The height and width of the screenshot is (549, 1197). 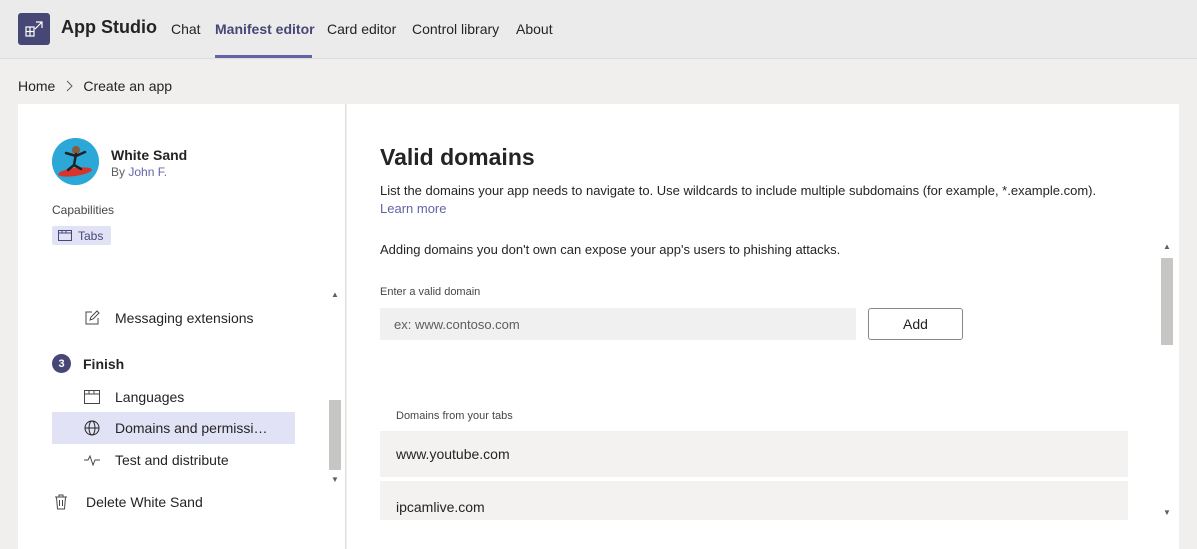 I want to click on capabilities-label: Capabilities, so click(x=83, y=210).